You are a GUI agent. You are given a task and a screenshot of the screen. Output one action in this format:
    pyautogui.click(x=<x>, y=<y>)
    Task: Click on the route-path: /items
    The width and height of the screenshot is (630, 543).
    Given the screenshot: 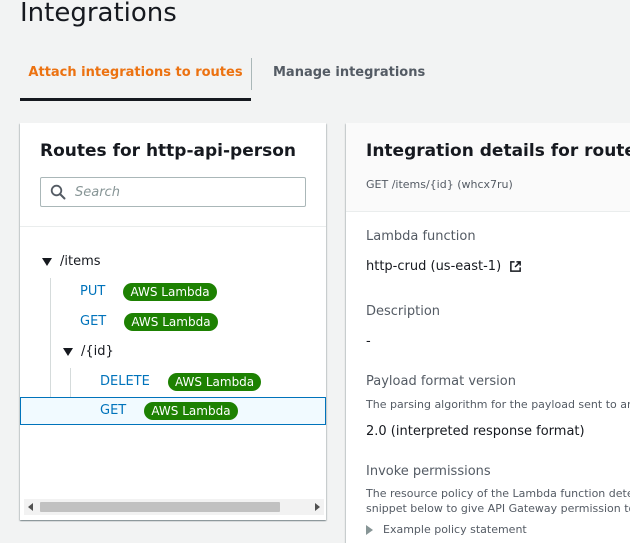 What is the action you would take?
    pyautogui.click(x=80, y=261)
    